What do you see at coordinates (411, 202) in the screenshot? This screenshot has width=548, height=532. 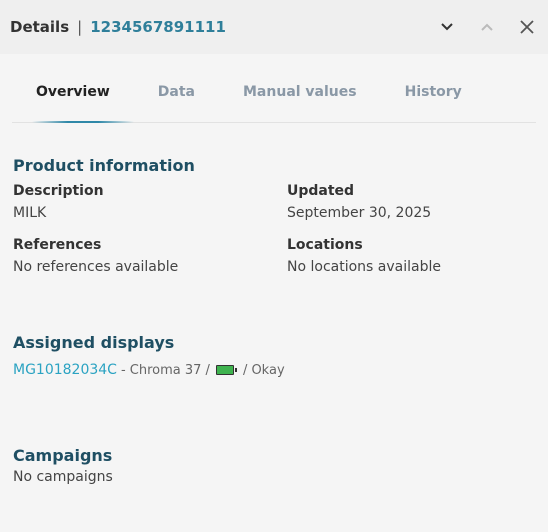 I see `updated-block: Updated September 30, 2025` at bounding box center [411, 202].